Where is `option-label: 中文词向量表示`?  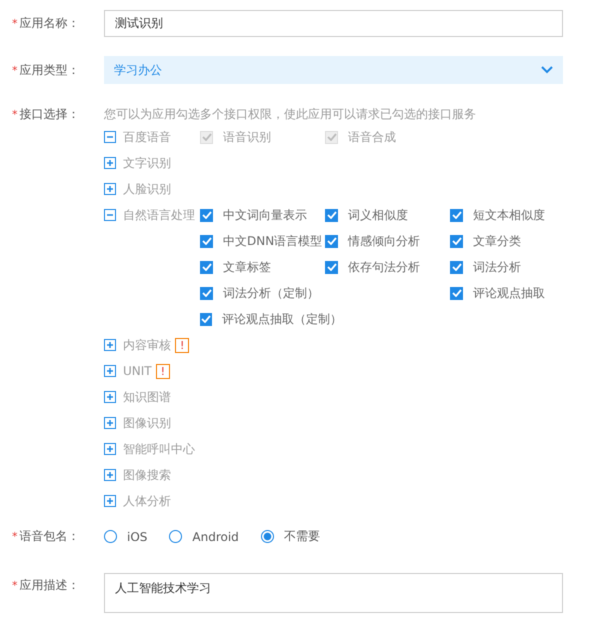
option-label: 中文词向量表示 is located at coordinates (265, 215).